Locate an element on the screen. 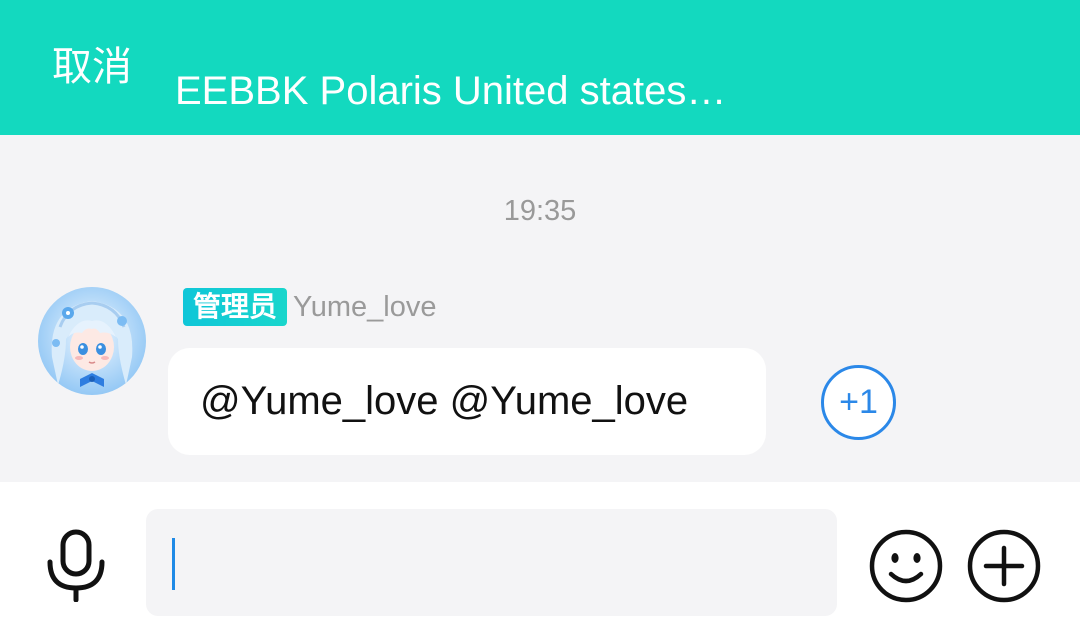  plus-one-label: +1 is located at coordinates (858, 402).